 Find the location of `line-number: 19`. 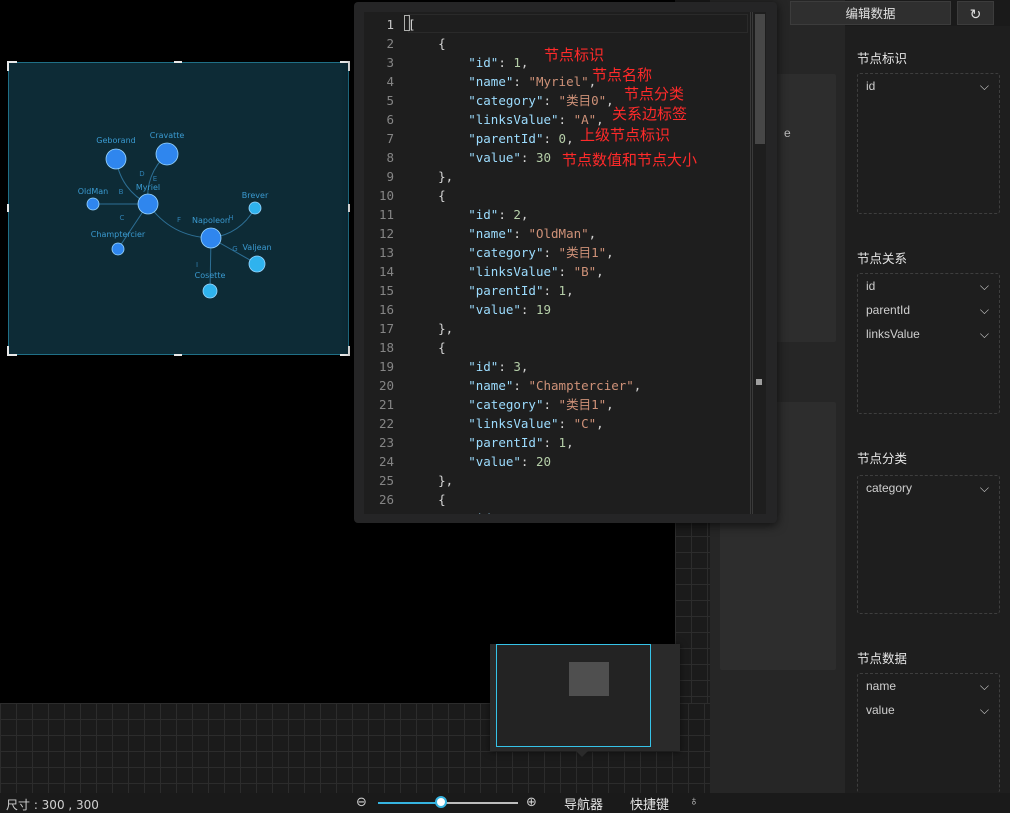

line-number: 19 is located at coordinates (386, 366).